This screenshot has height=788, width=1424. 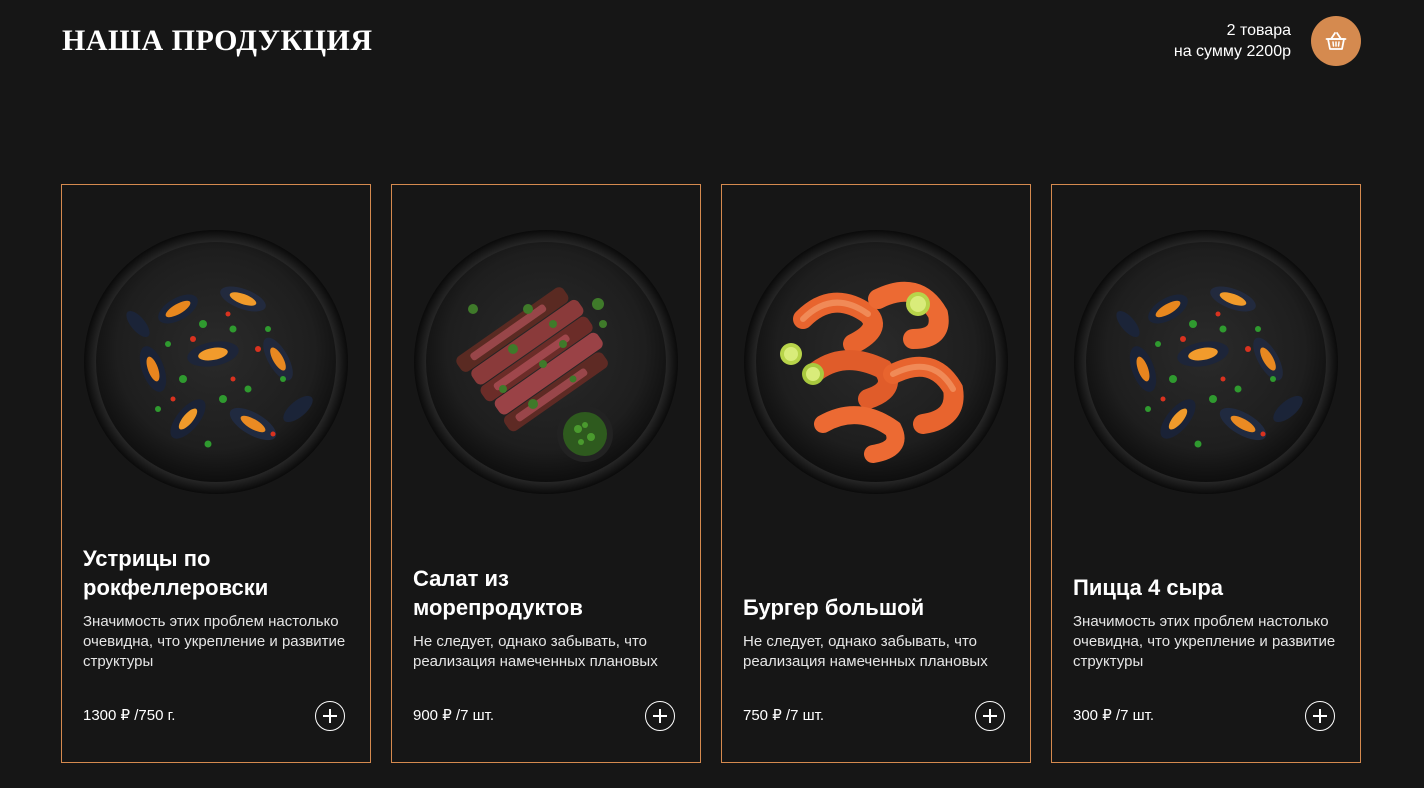 What do you see at coordinates (1232, 41) in the screenshot?
I see `cart-summary: 2 товара на сумму 2200р` at bounding box center [1232, 41].